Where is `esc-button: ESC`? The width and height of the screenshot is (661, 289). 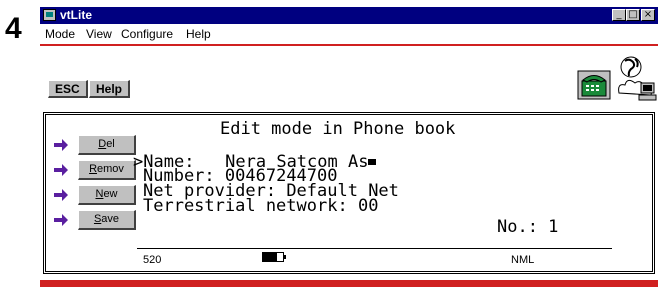 esc-button: ESC is located at coordinates (68, 89).